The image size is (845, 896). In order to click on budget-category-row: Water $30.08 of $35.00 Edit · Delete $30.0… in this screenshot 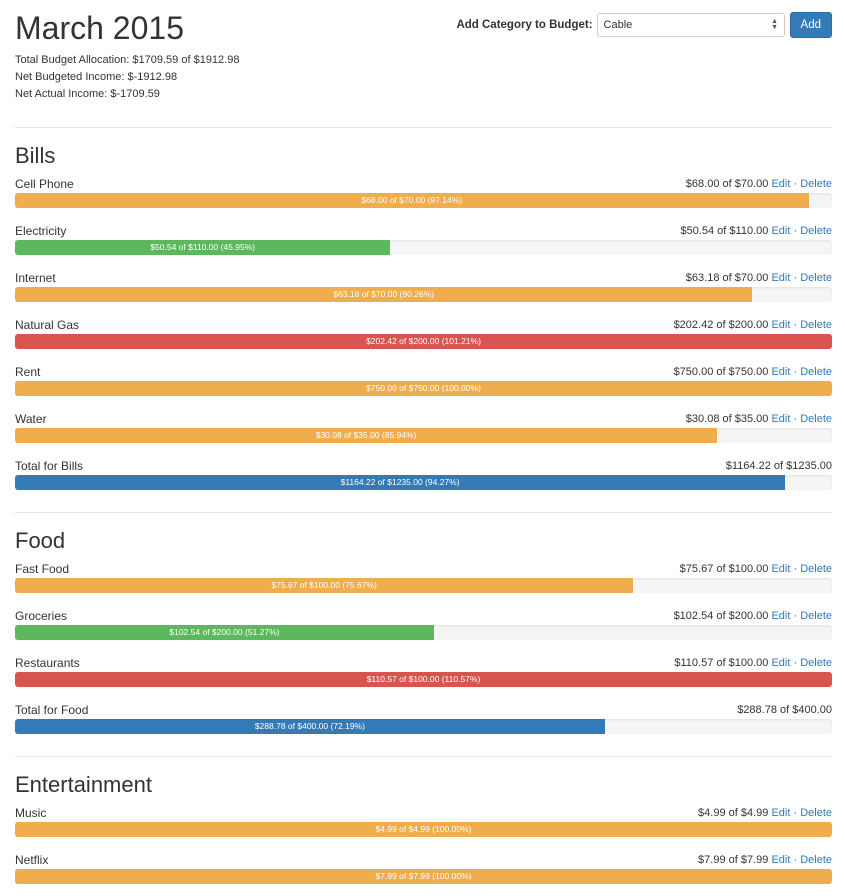, I will do `click(423, 428)`.